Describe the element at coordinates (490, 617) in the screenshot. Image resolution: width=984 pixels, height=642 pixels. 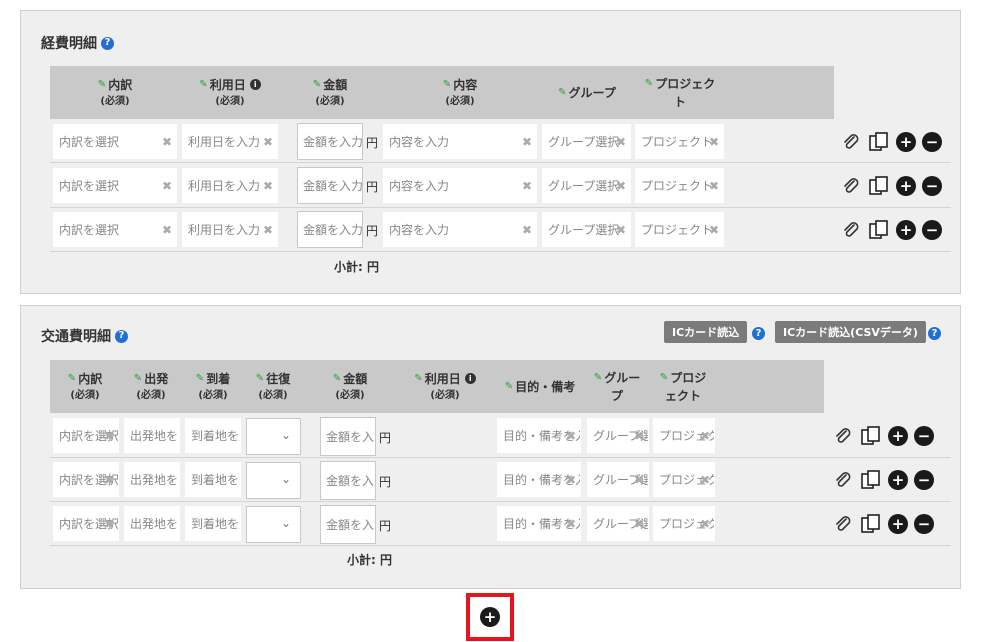
I see `add-section-button: +` at that location.